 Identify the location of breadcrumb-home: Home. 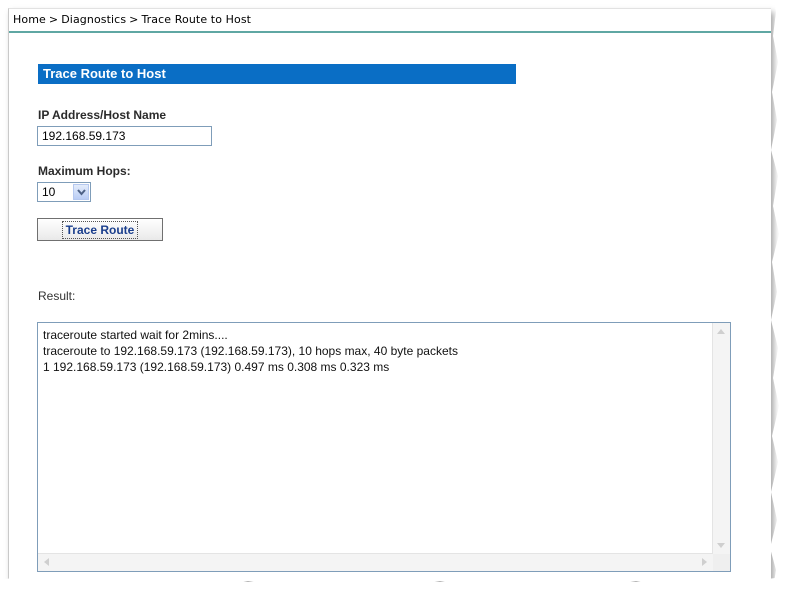
(29, 19).